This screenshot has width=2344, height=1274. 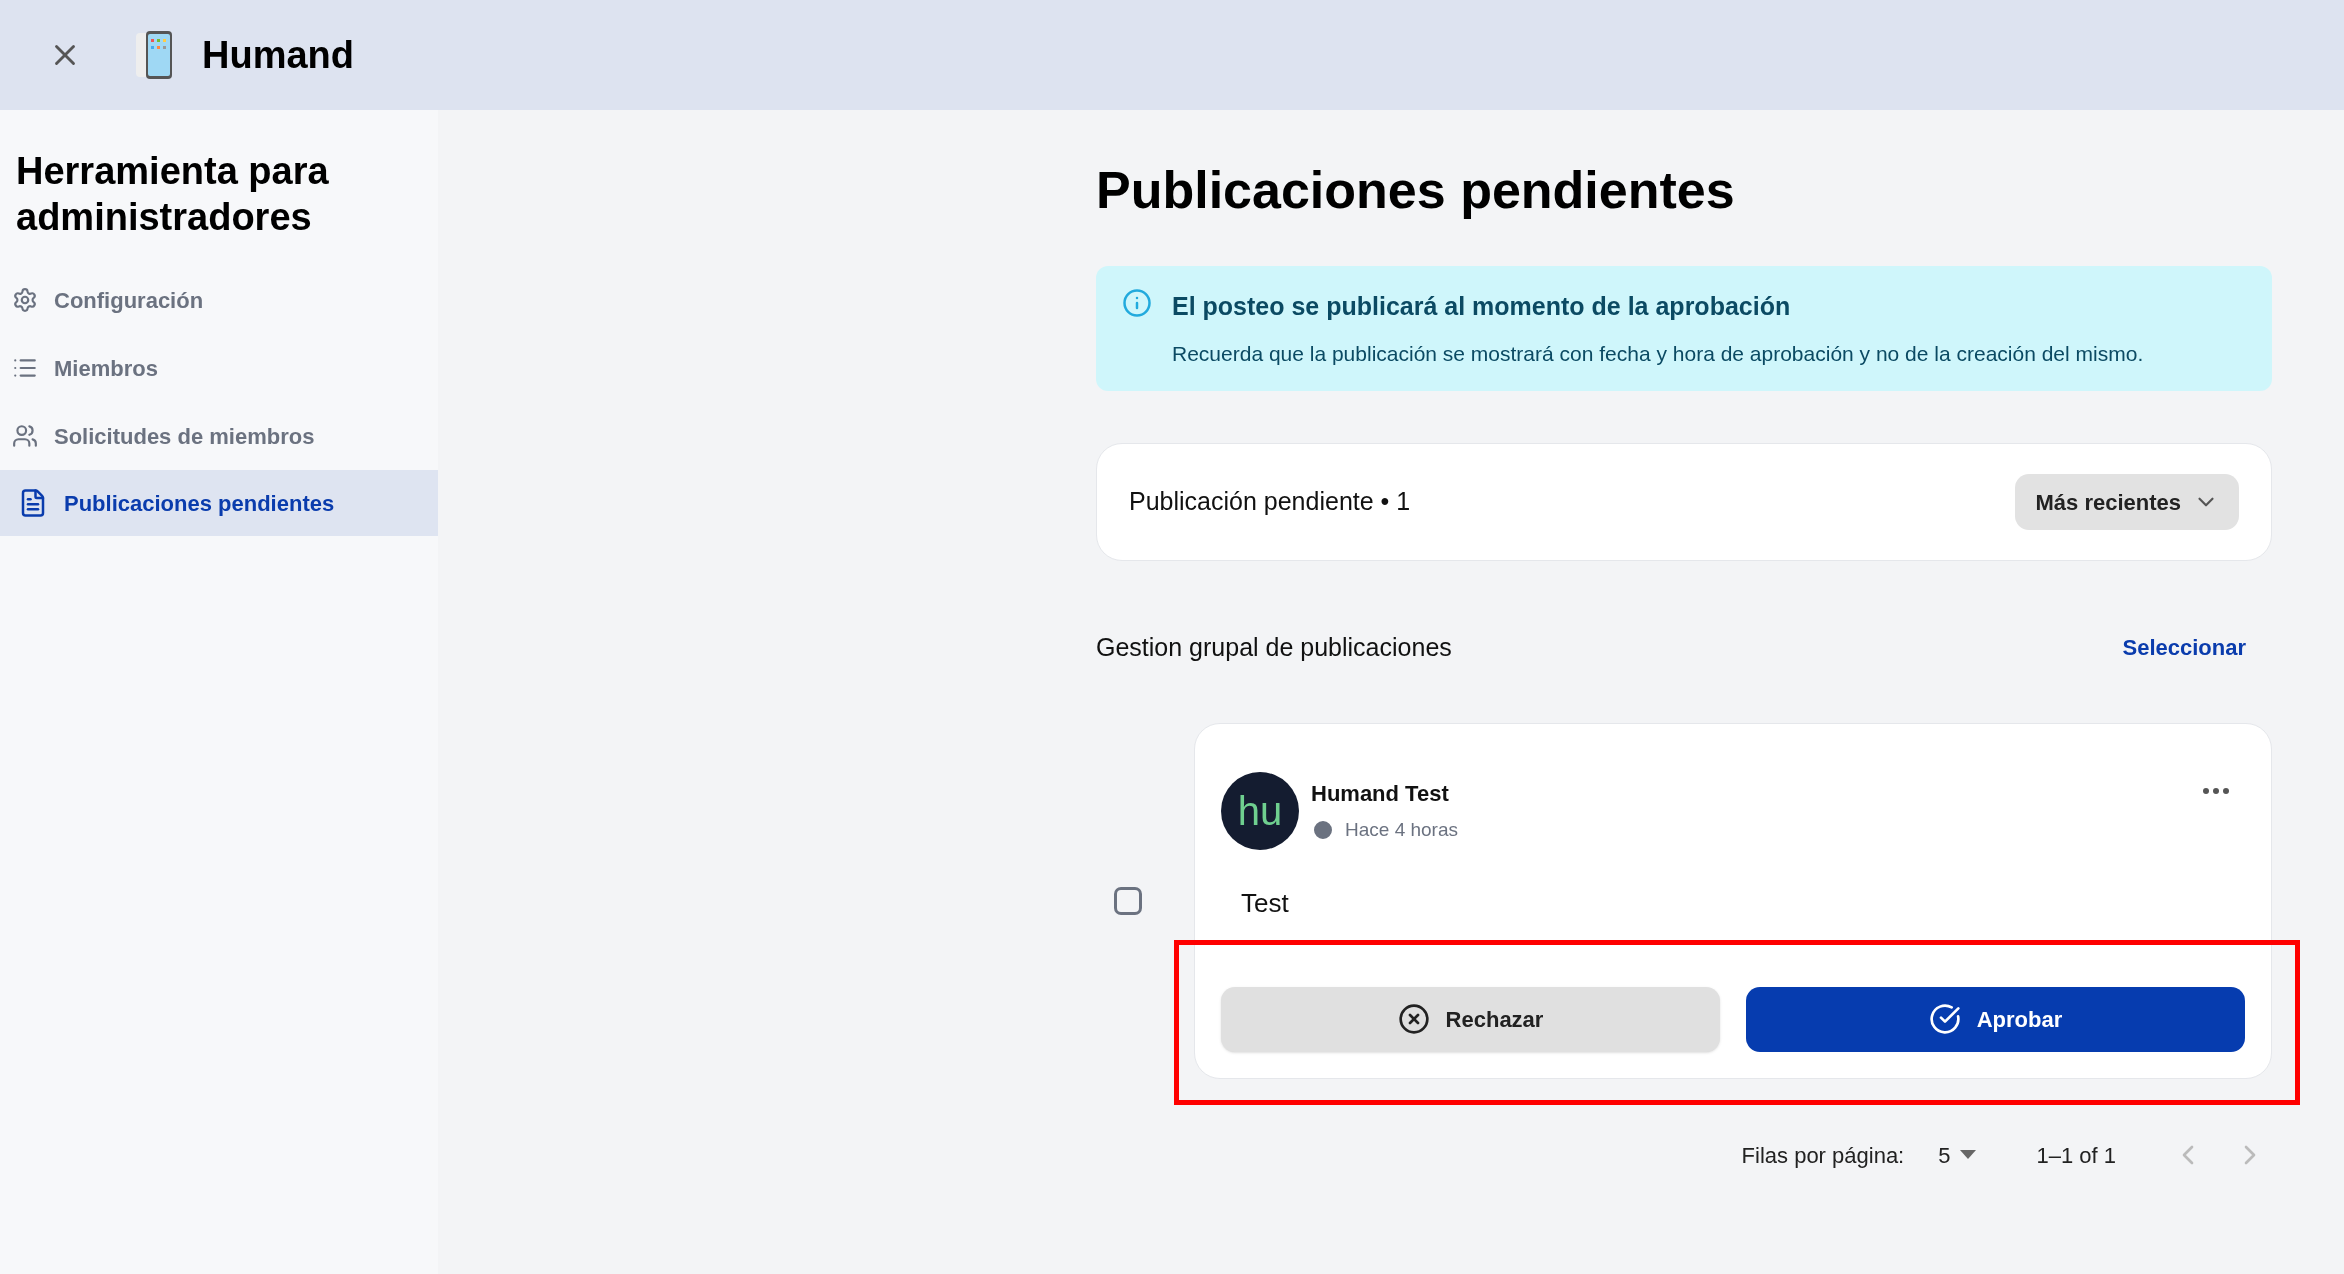 What do you see at coordinates (1270, 502) in the screenshot?
I see `pending-count: Publicación pendiente • 1` at bounding box center [1270, 502].